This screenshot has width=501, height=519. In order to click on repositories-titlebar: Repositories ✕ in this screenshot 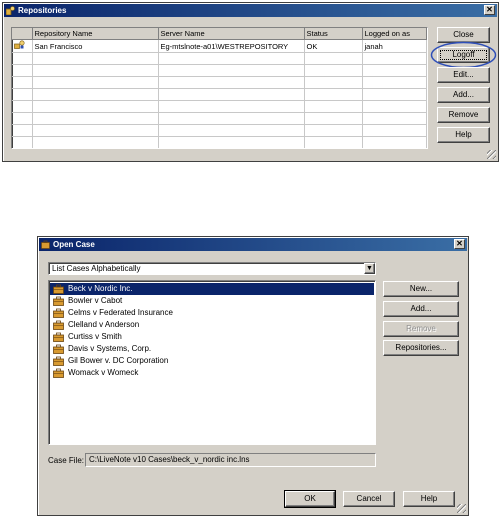, I will do `click(250, 10)`.